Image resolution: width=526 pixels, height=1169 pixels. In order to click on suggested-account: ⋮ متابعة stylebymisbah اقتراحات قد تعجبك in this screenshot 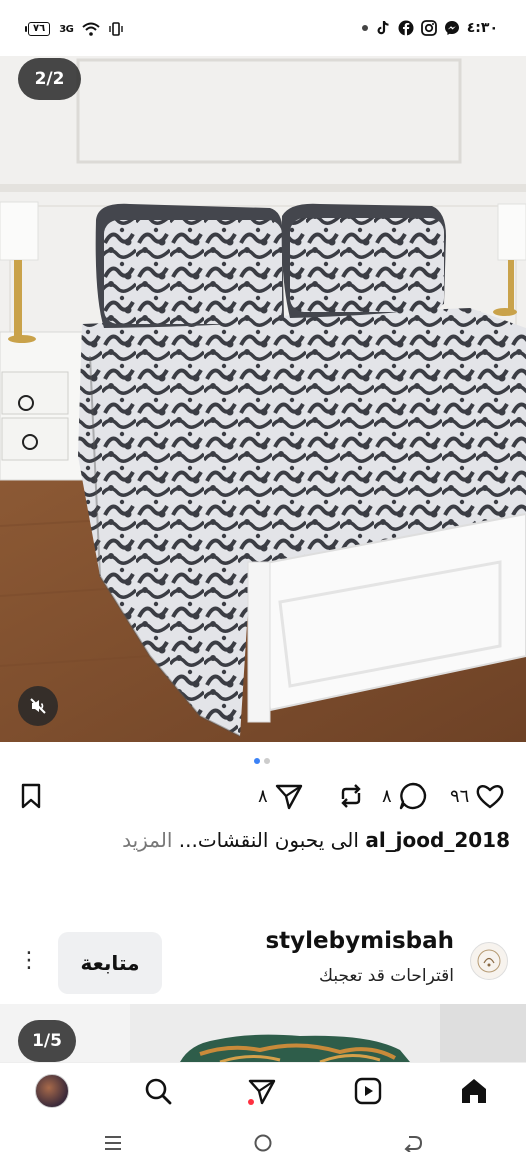, I will do `click(263, 960)`.